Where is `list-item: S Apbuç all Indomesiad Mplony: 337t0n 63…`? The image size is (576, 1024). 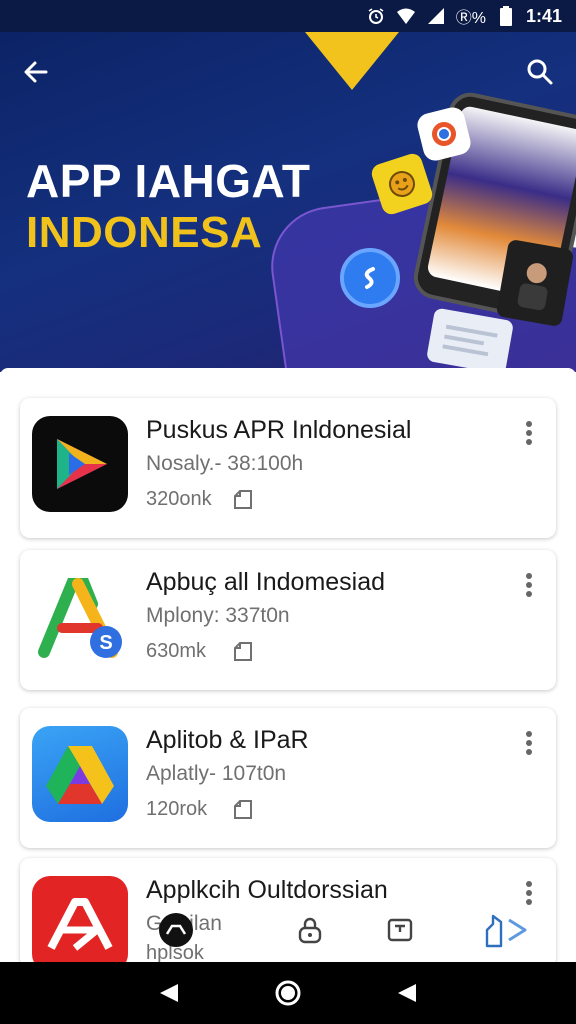 list-item: S Apbuç all Indomesiad Mplony: 337t0n 63… is located at coordinates (288, 620).